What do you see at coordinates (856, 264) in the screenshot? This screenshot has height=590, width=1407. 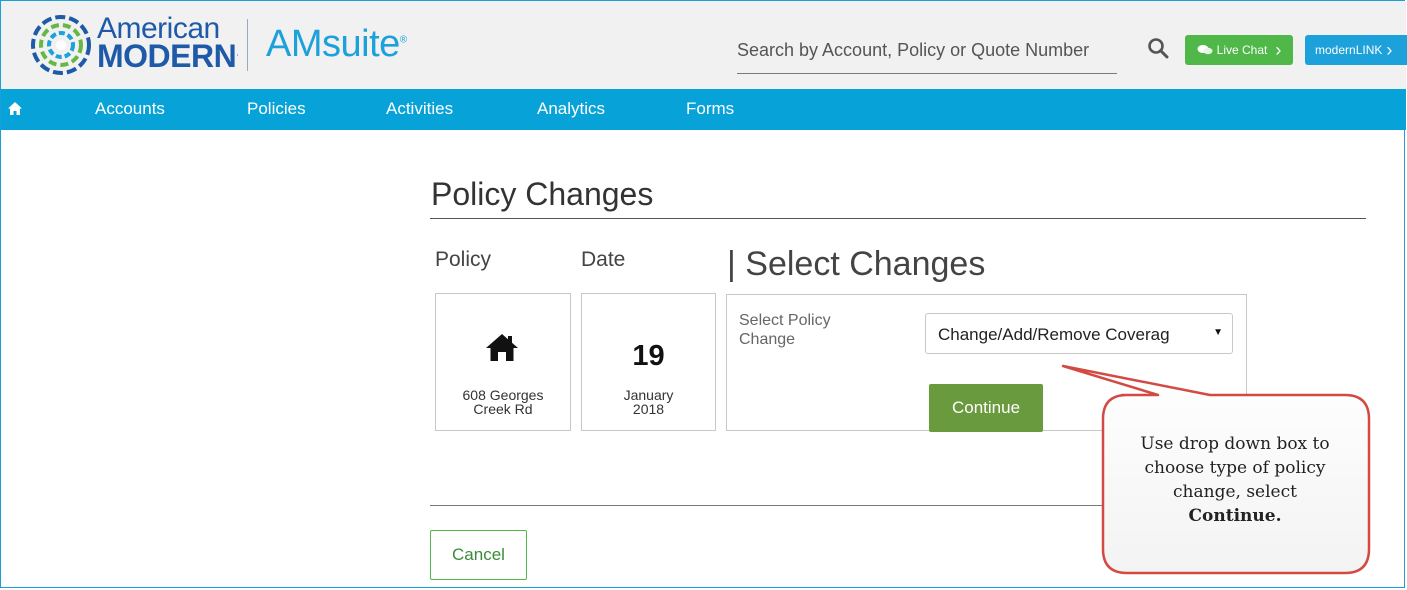 I see `select-changes-title: | Select Changes` at bounding box center [856, 264].